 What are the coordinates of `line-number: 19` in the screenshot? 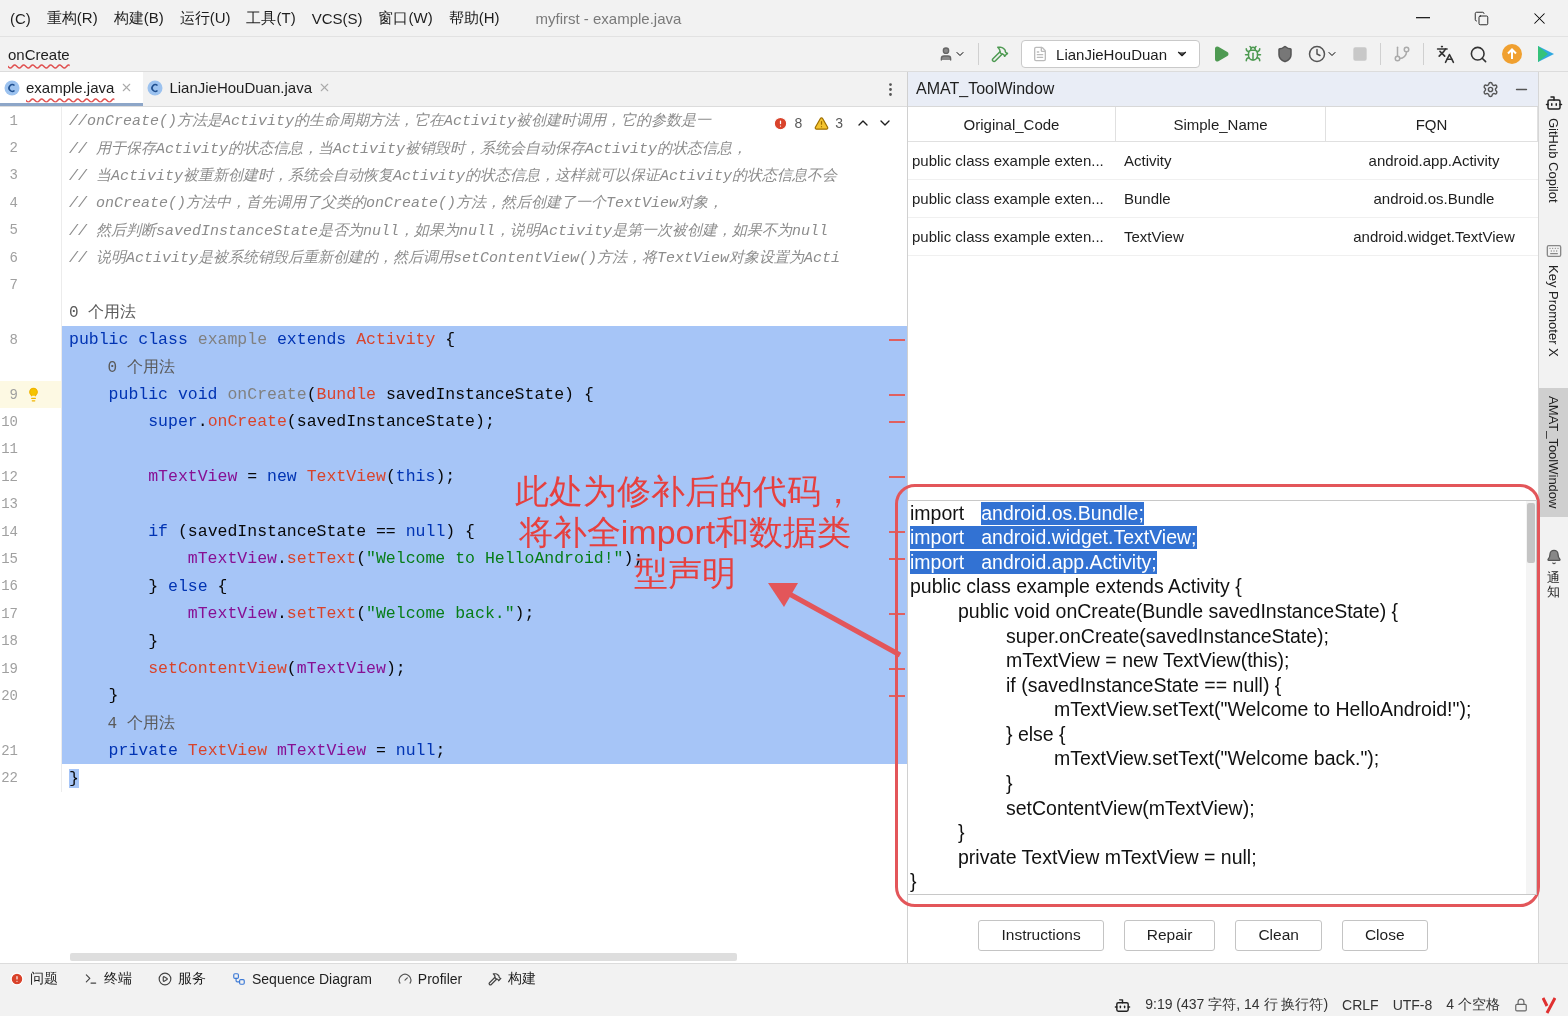 It's located at (9, 668).